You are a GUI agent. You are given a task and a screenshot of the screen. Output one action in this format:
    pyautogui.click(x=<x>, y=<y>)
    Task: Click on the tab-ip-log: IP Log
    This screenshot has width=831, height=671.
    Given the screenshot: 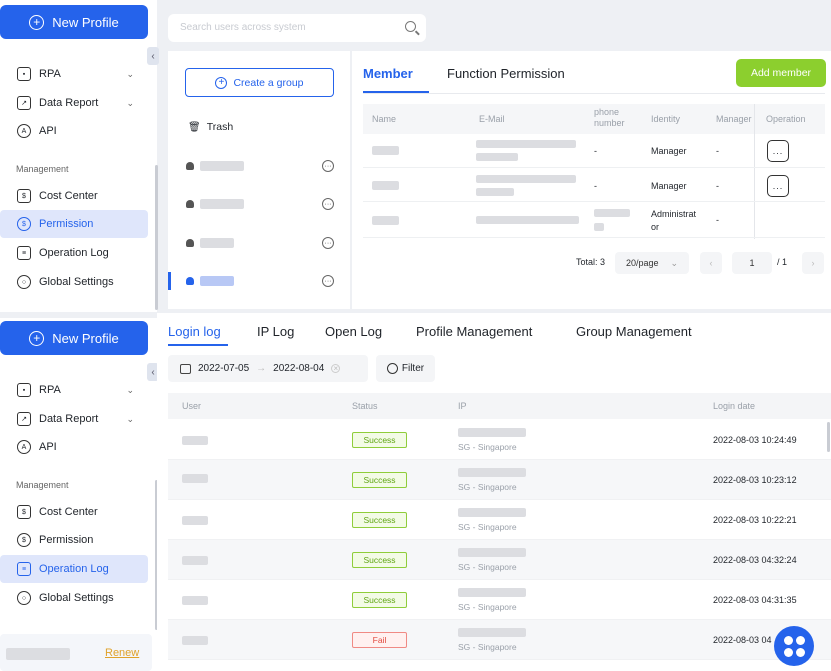 What is the action you would take?
    pyautogui.click(x=275, y=331)
    